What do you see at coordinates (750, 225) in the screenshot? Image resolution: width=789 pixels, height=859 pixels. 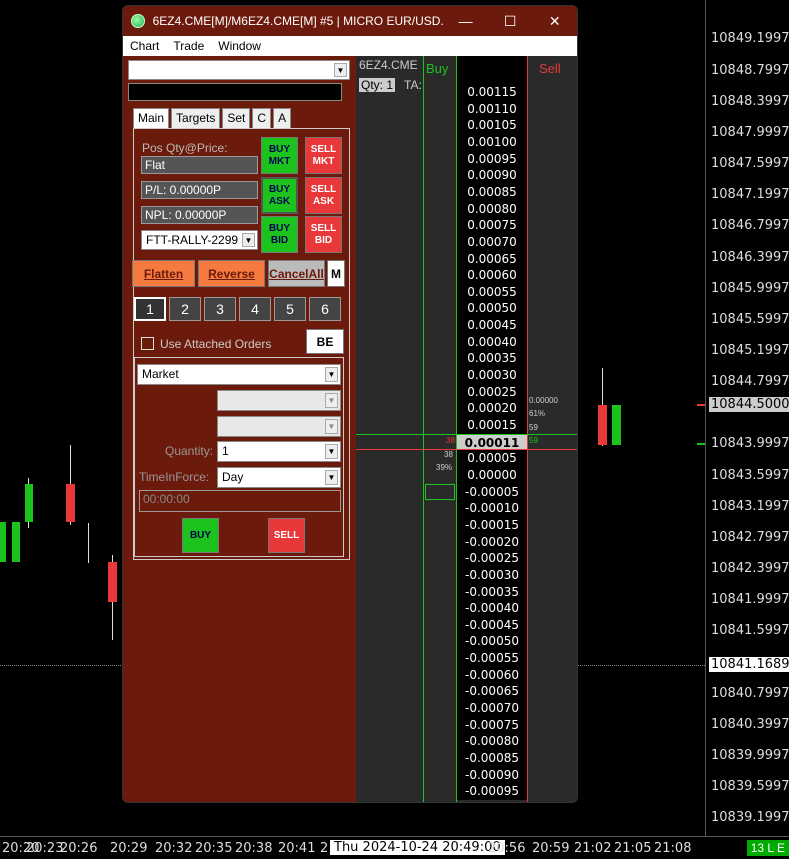 I see `price-axis-label: 10846.79973` at bounding box center [750, 225].